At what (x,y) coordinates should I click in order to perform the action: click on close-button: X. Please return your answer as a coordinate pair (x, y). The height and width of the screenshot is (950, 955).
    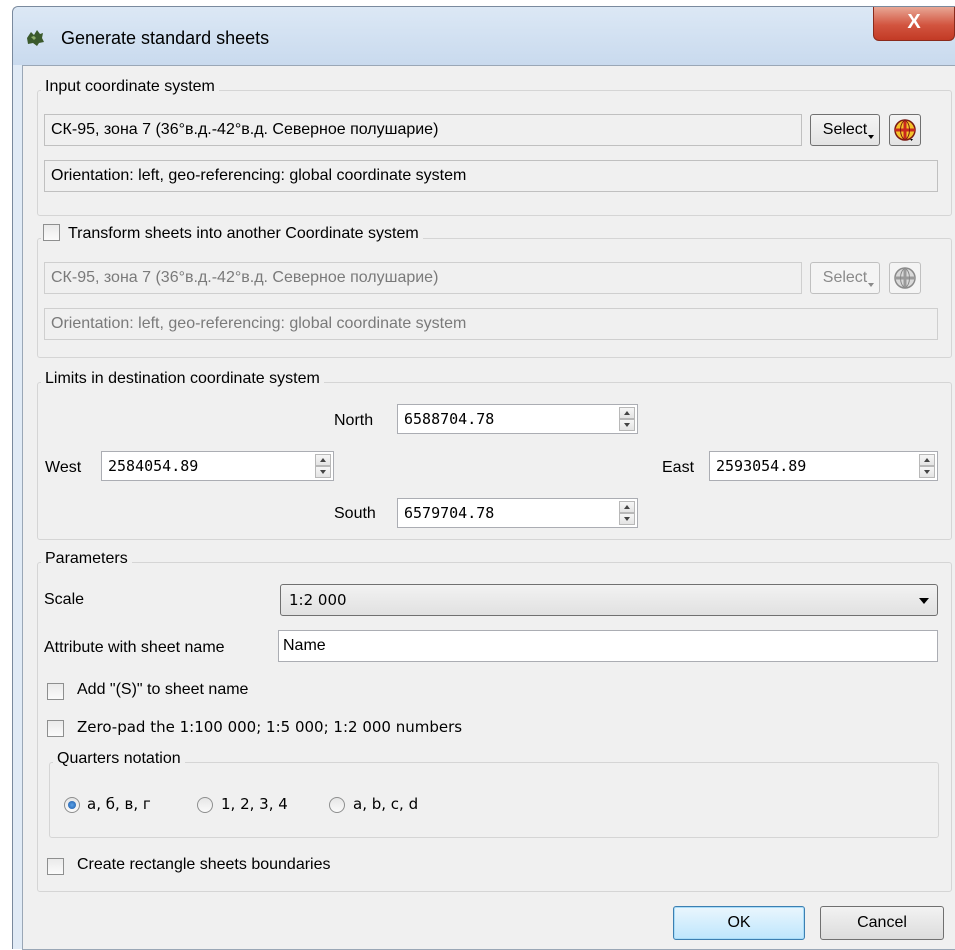
    Looking at the image, I should click on (914, 24).